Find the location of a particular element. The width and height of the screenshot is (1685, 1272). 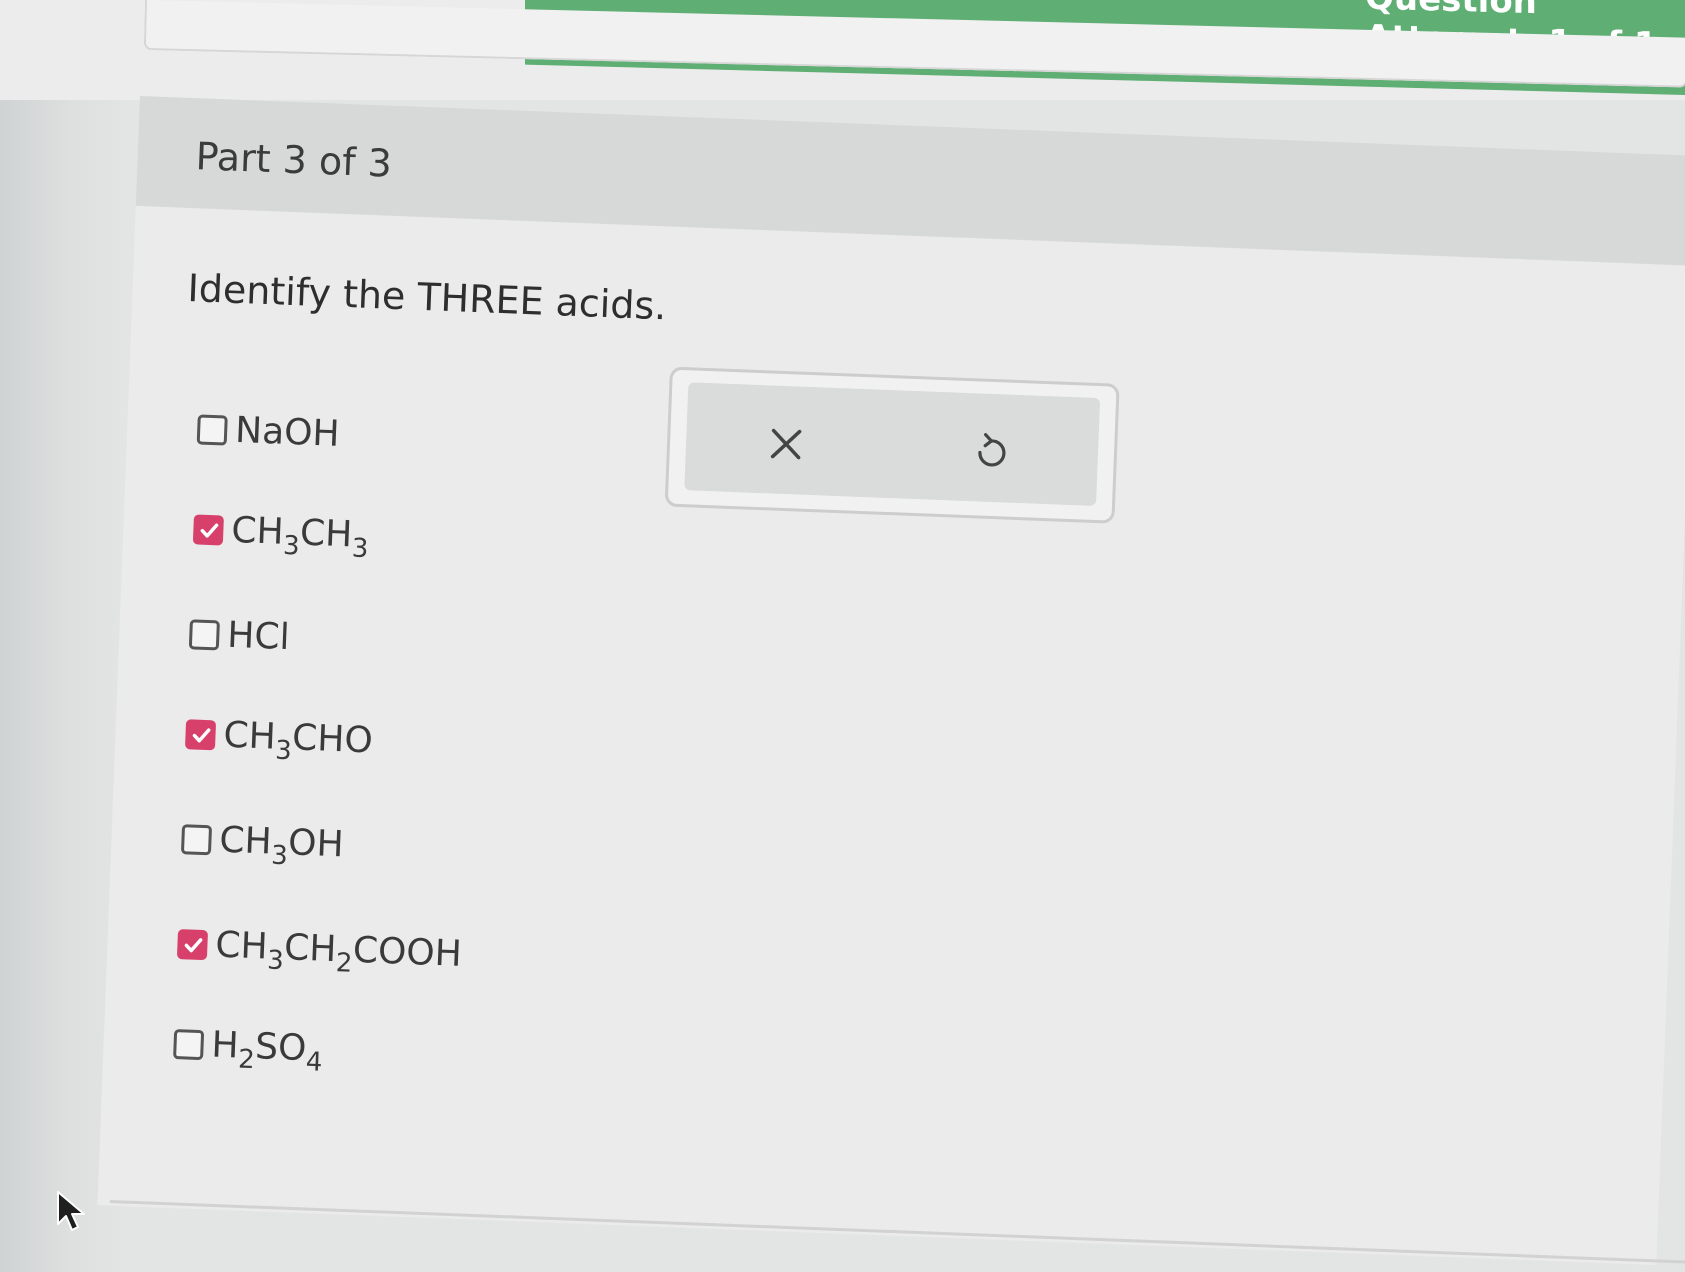

answer-option-label: CH3OH is located at coordinates (281, 845).